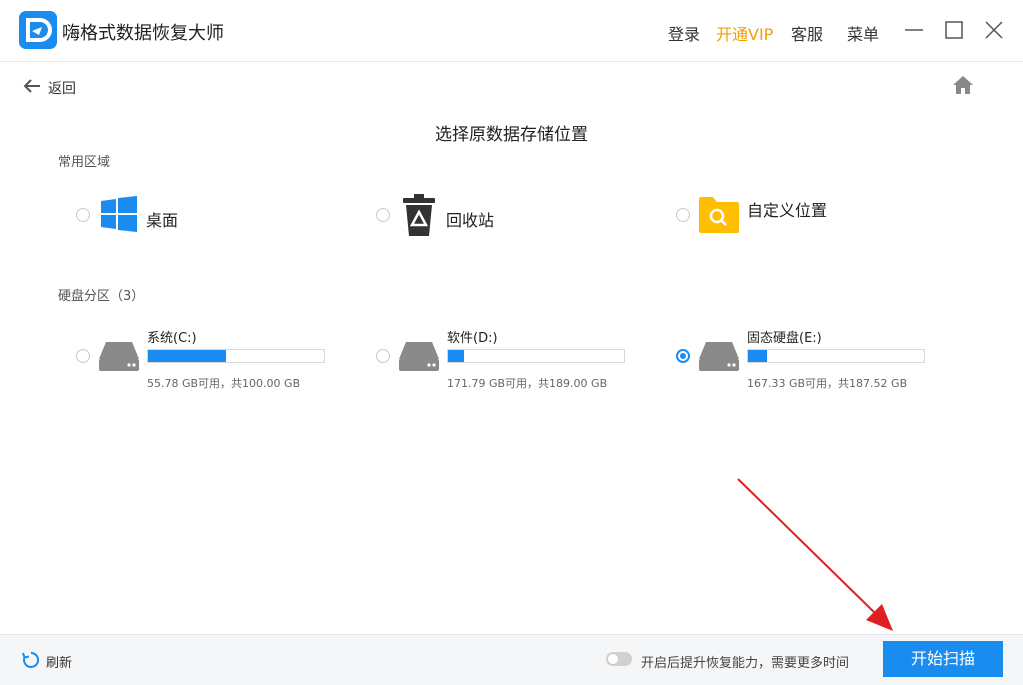  I want to click on enhanced-recovery-label: 开启后提升恢复能力，需要更多时间, so click(745, 663).